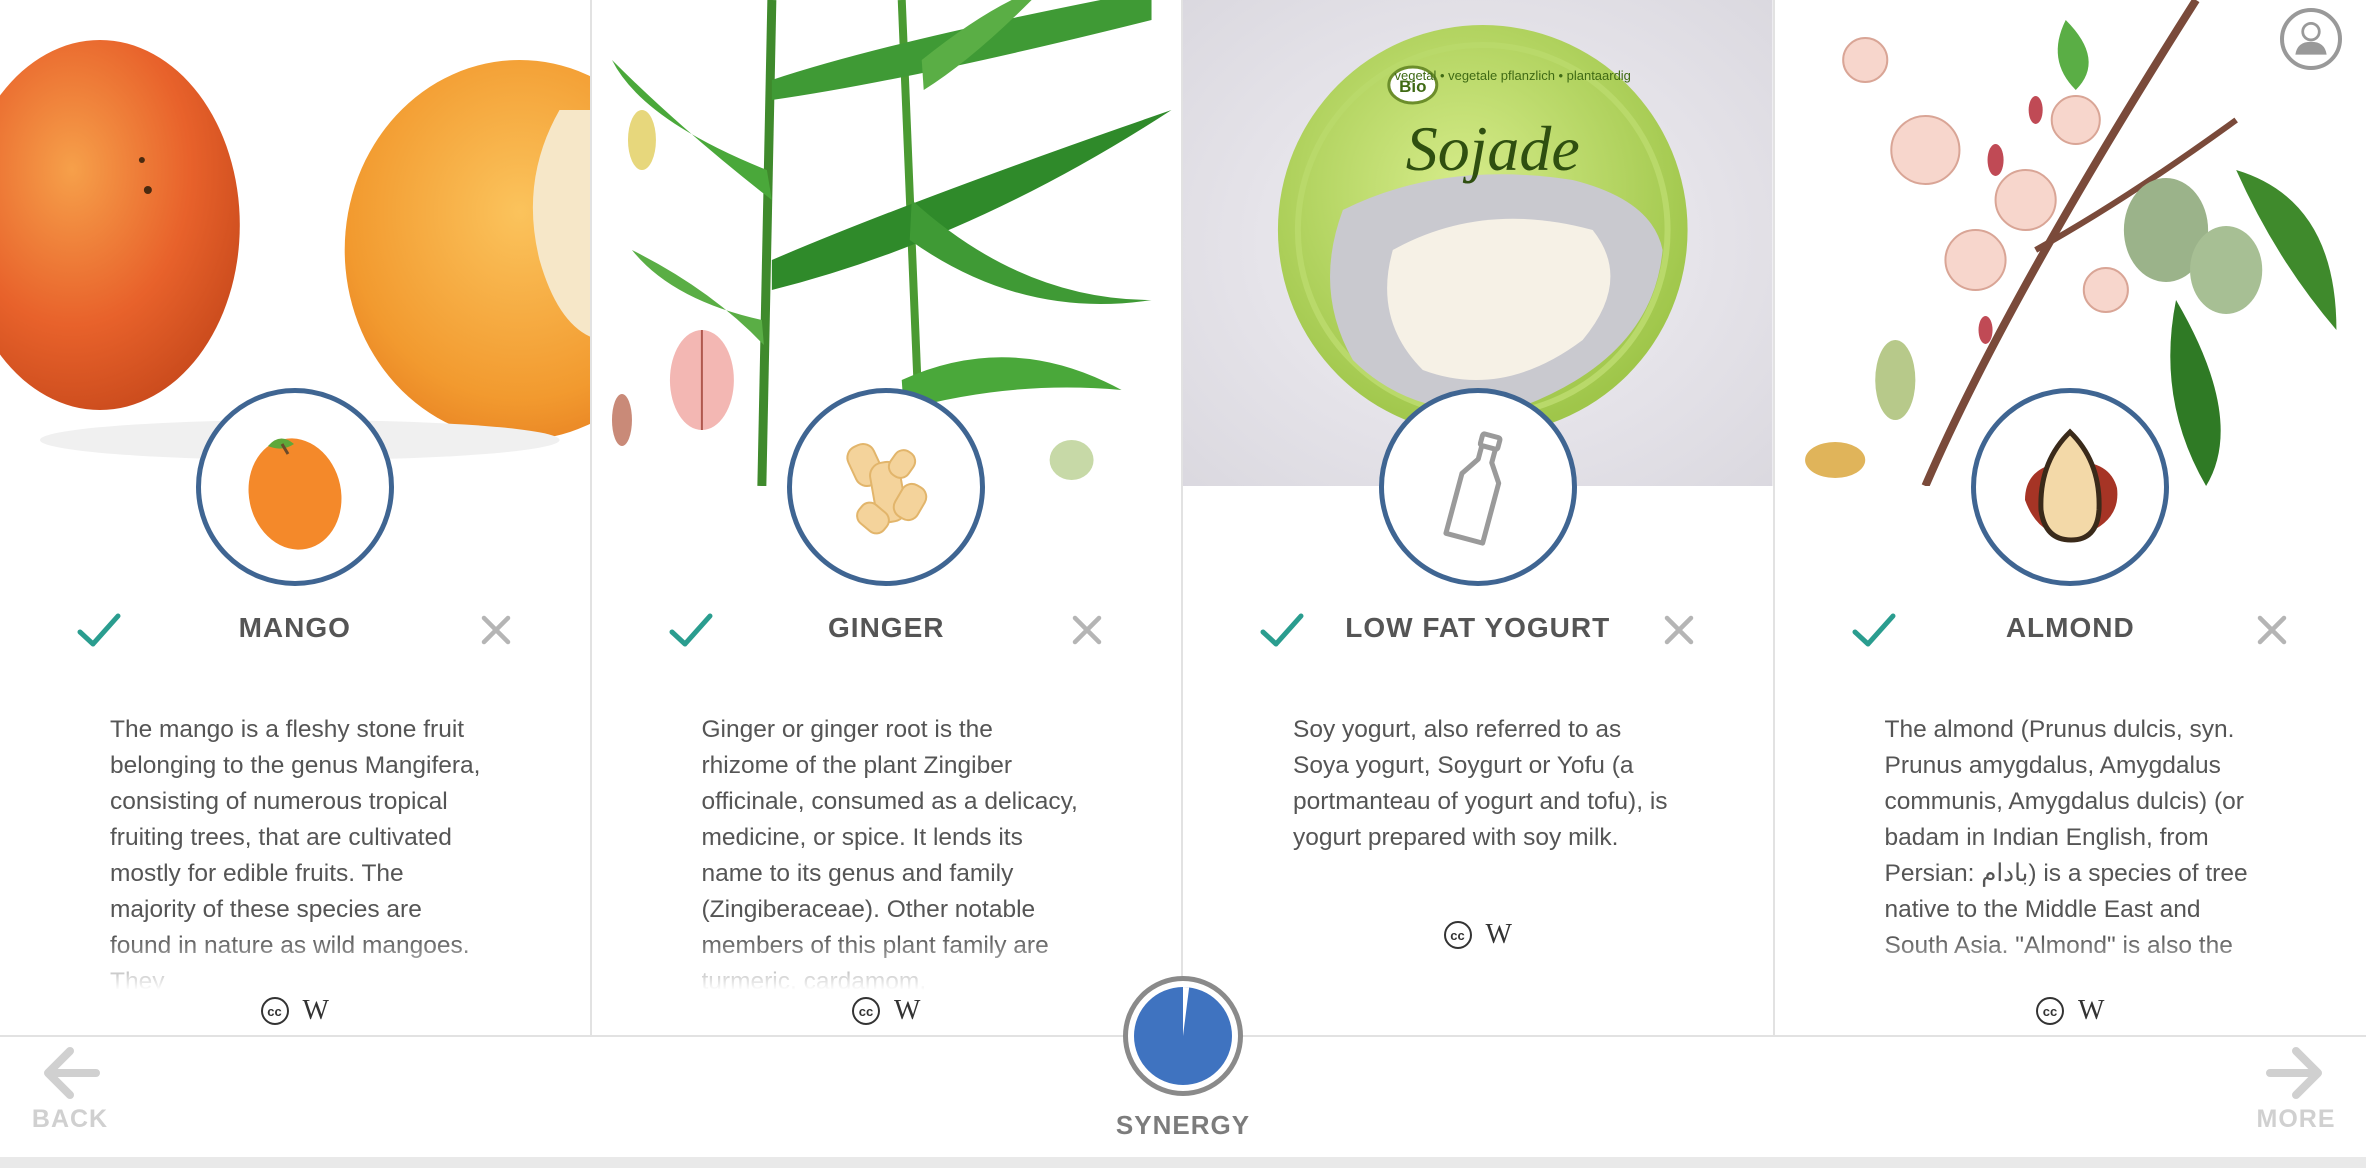  What do you see at coordinates (72, 1073) in the screenshot?
I see `arrow-left-icon` at bounding box center [72, 1073].